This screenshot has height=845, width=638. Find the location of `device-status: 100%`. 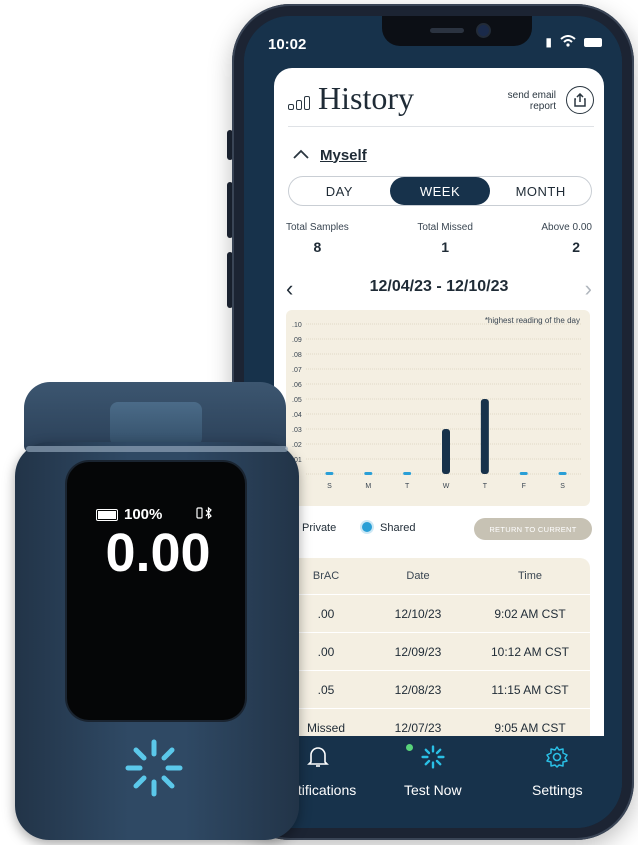

device-status: 100% is located at coordinates (129, 514).